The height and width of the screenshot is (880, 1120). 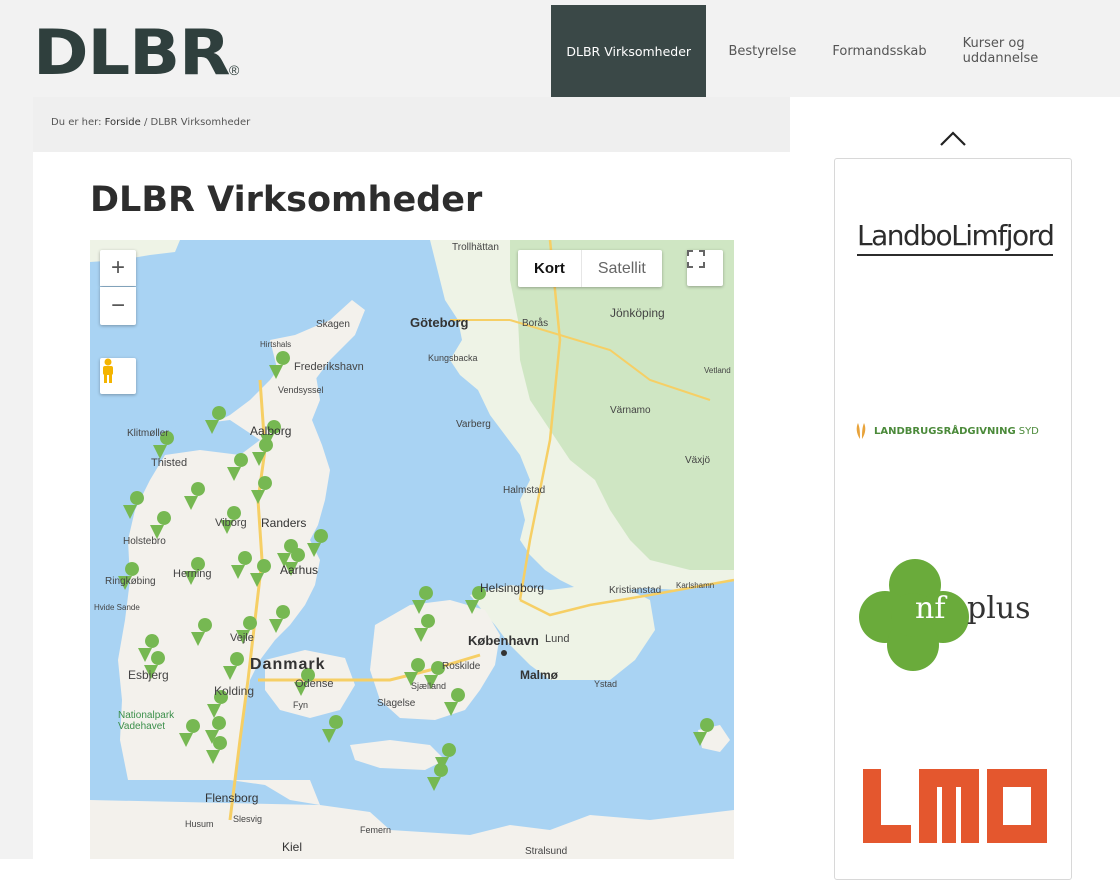 I want to click on map-label: Ystad, so click(x=606, y=684).